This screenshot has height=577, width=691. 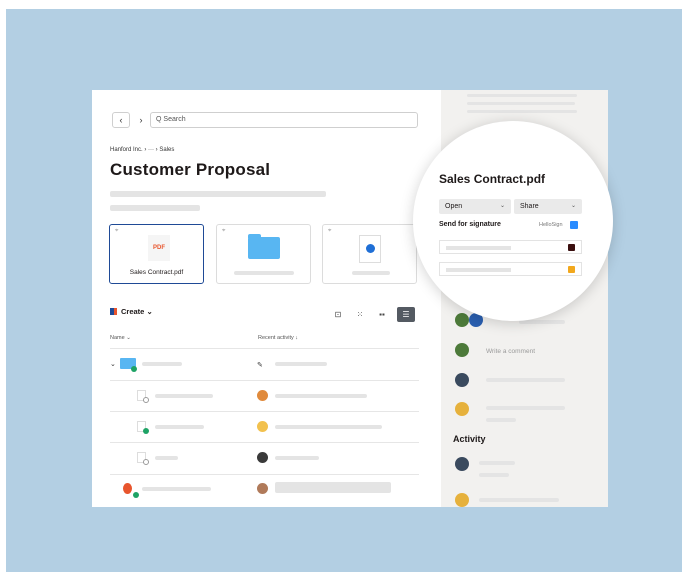 I want to click on chevron-left-icon: ‹, so click(x=121, y=120).